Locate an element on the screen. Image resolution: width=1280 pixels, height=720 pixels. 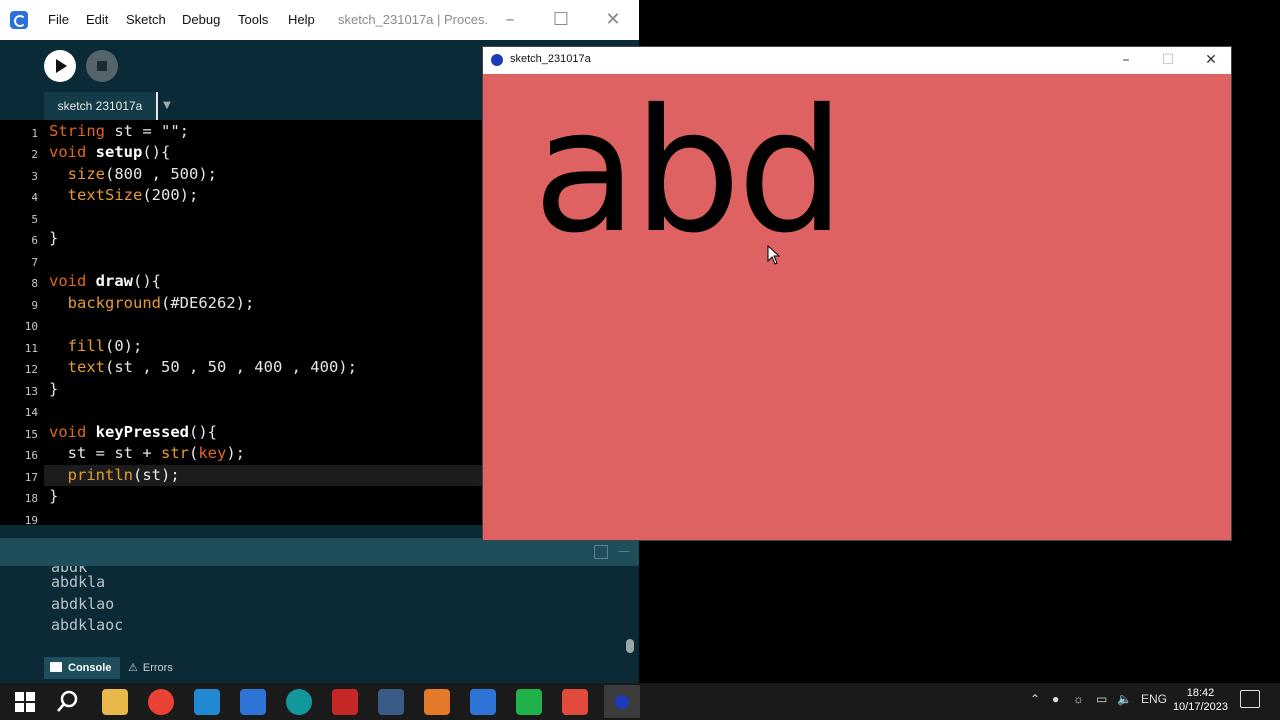
line-number: 15 is located at coordinates (31, 434).